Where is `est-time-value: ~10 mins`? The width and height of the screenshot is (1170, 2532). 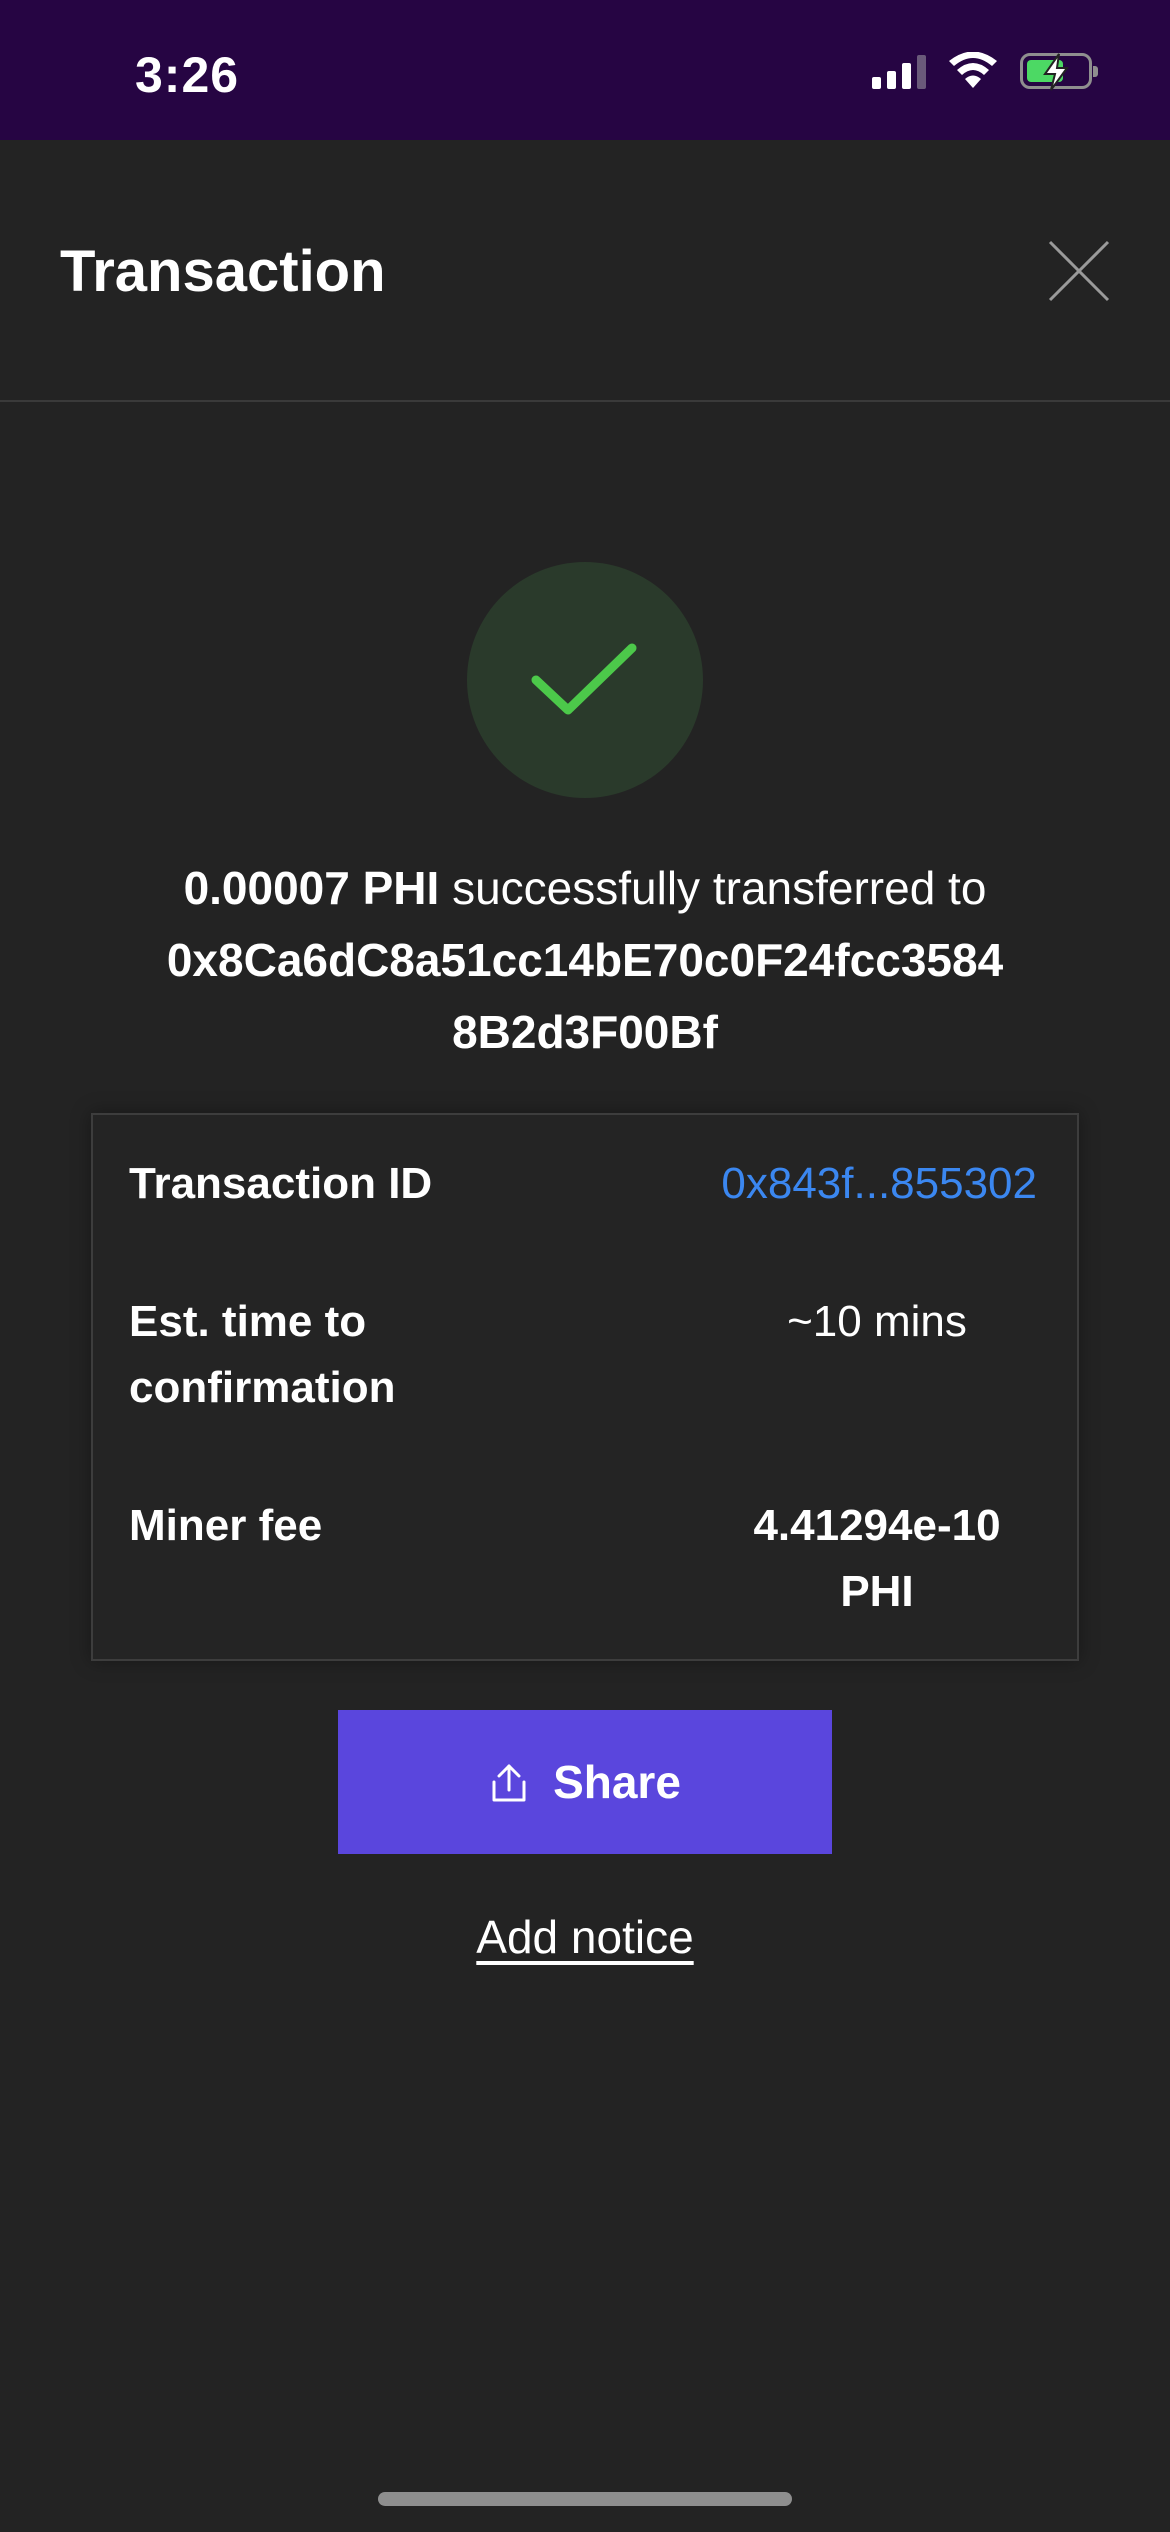 est-time-value: ~10 mins is located at coordinates (877, 1321).